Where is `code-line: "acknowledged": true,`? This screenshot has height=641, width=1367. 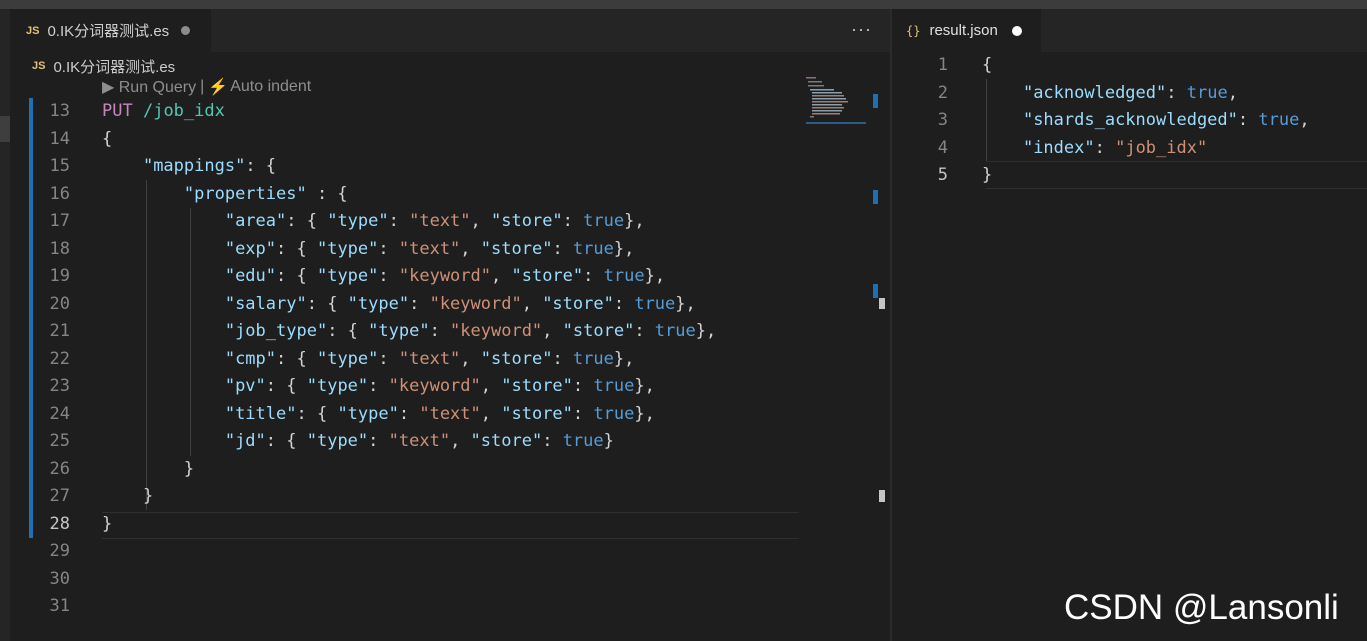 code-line: "acknowledged": true, is located at coordinates (1110, 94).